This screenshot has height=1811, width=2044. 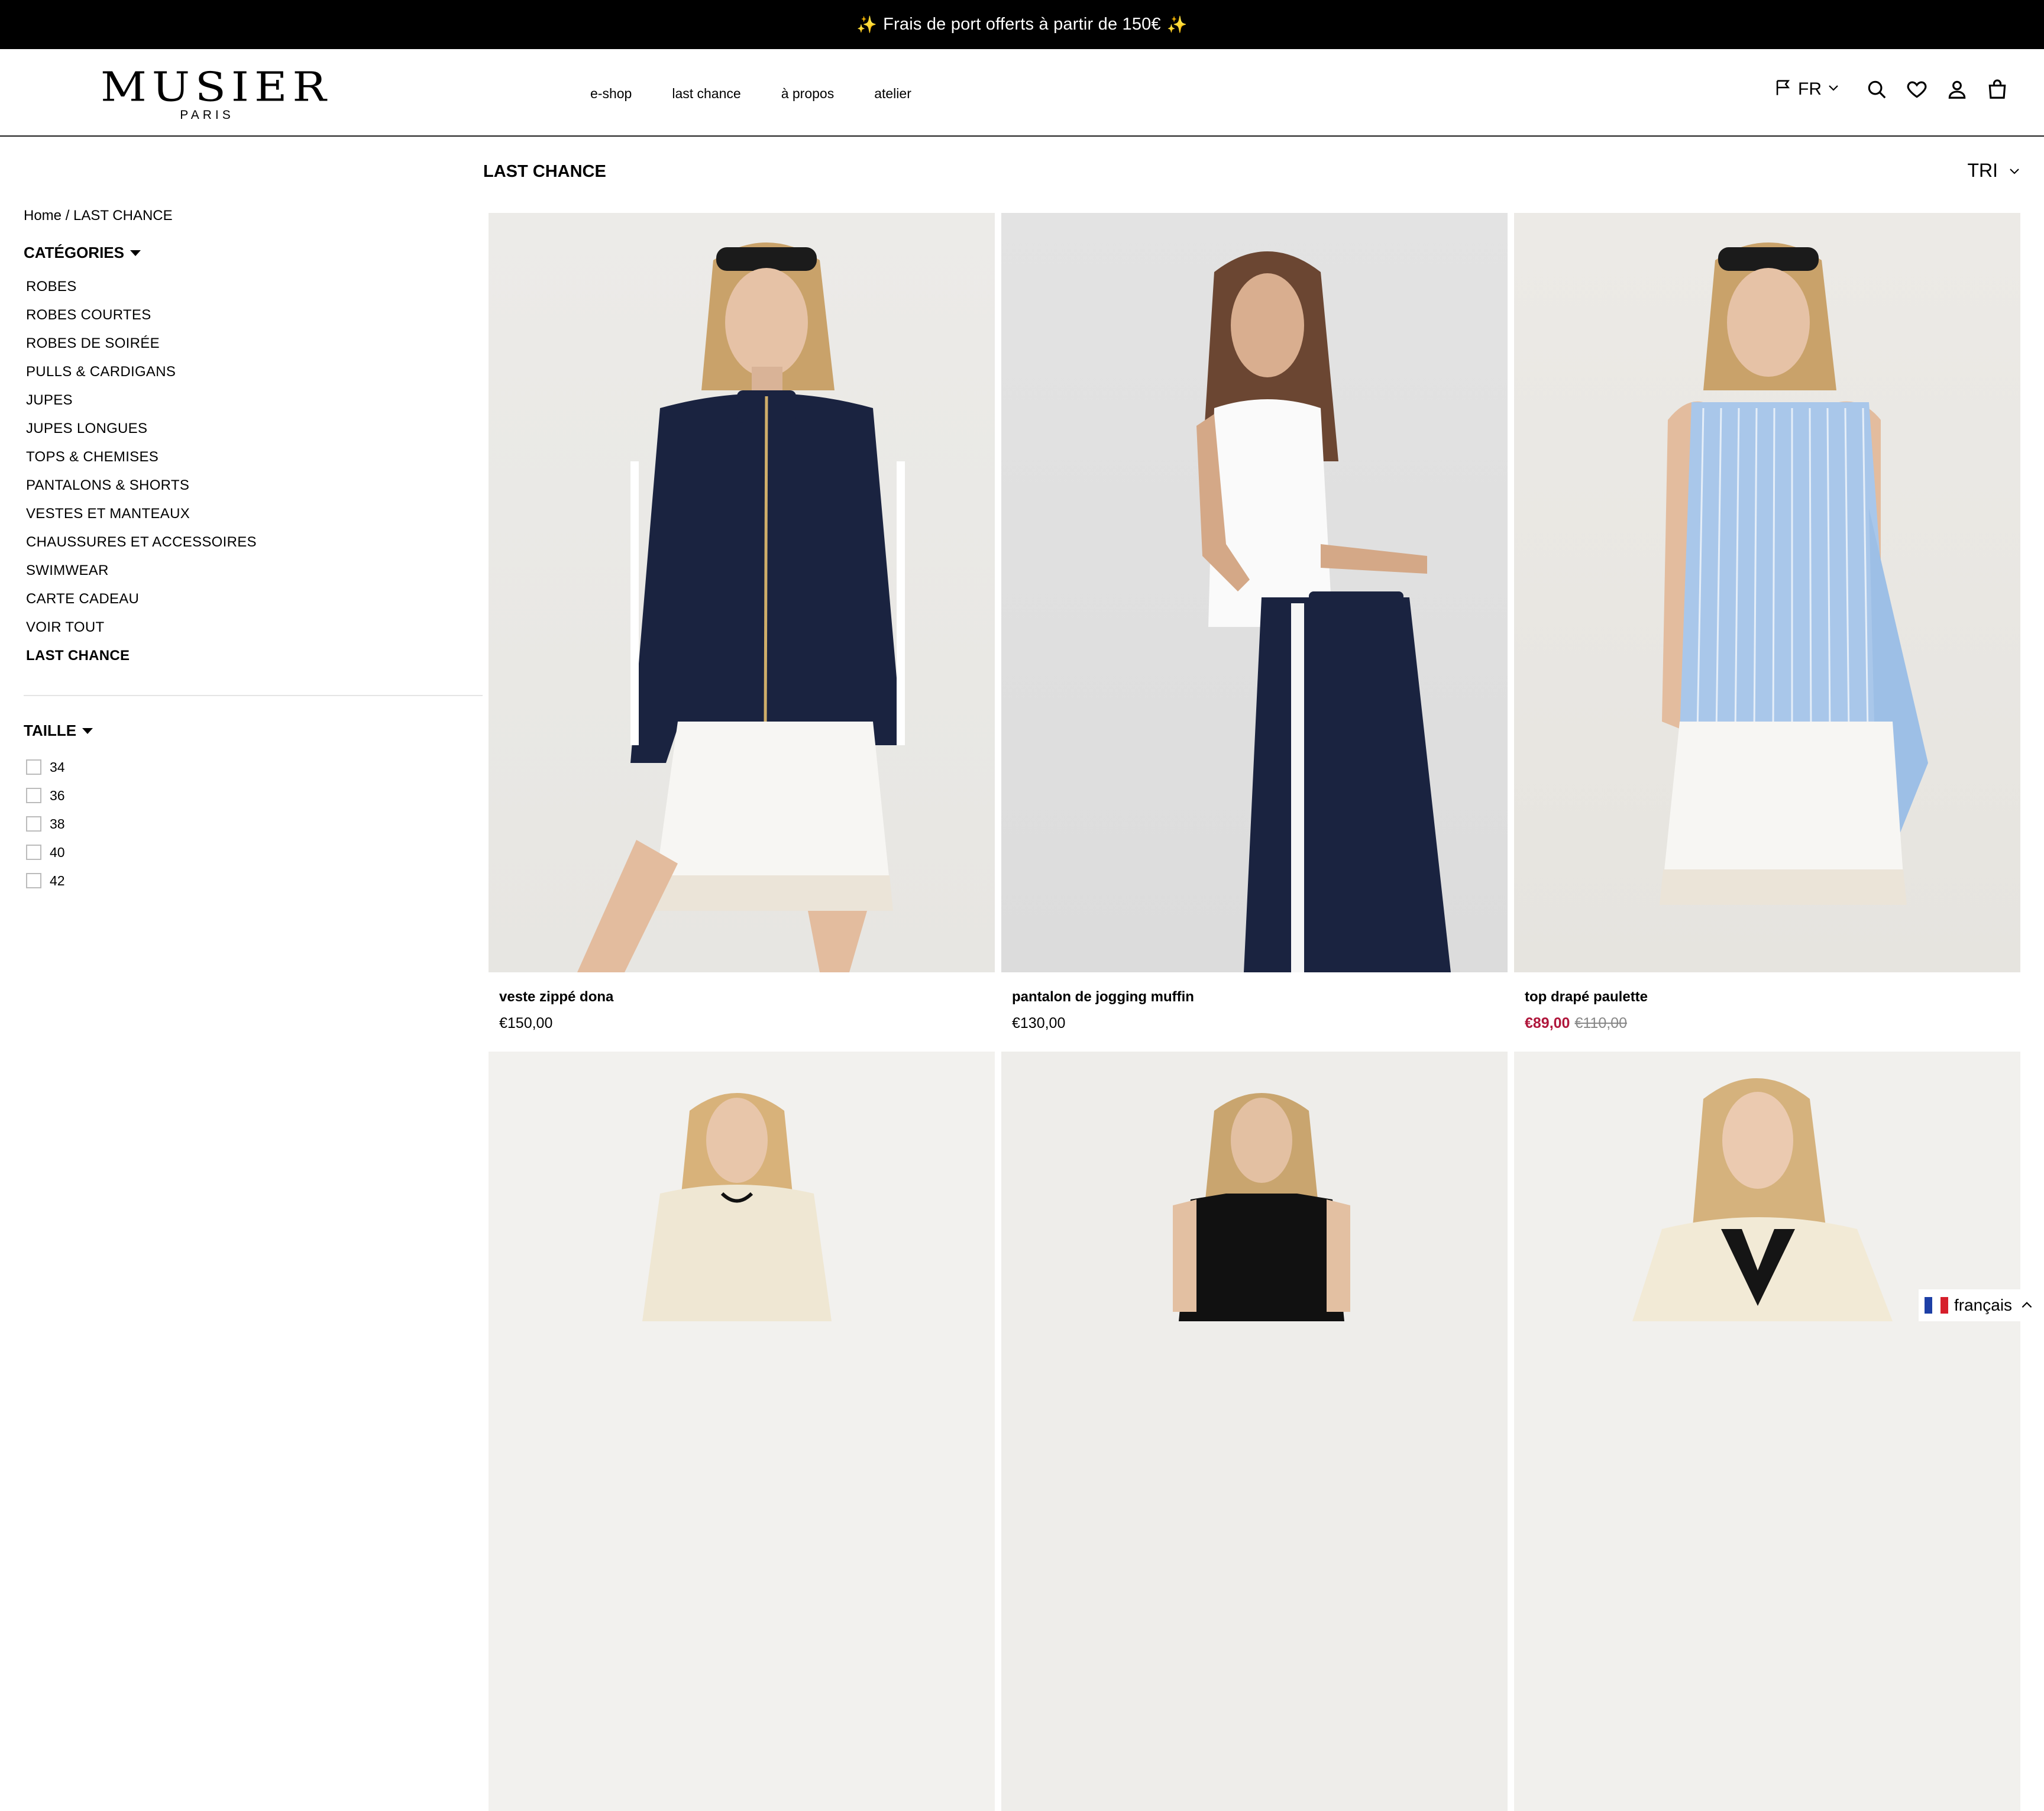 What do you see at coordinates (141, 376) in the screenshot?
I see `category-pulls-cardigans: PULLS & CARDIGANS` at bounding box center [141, 376].